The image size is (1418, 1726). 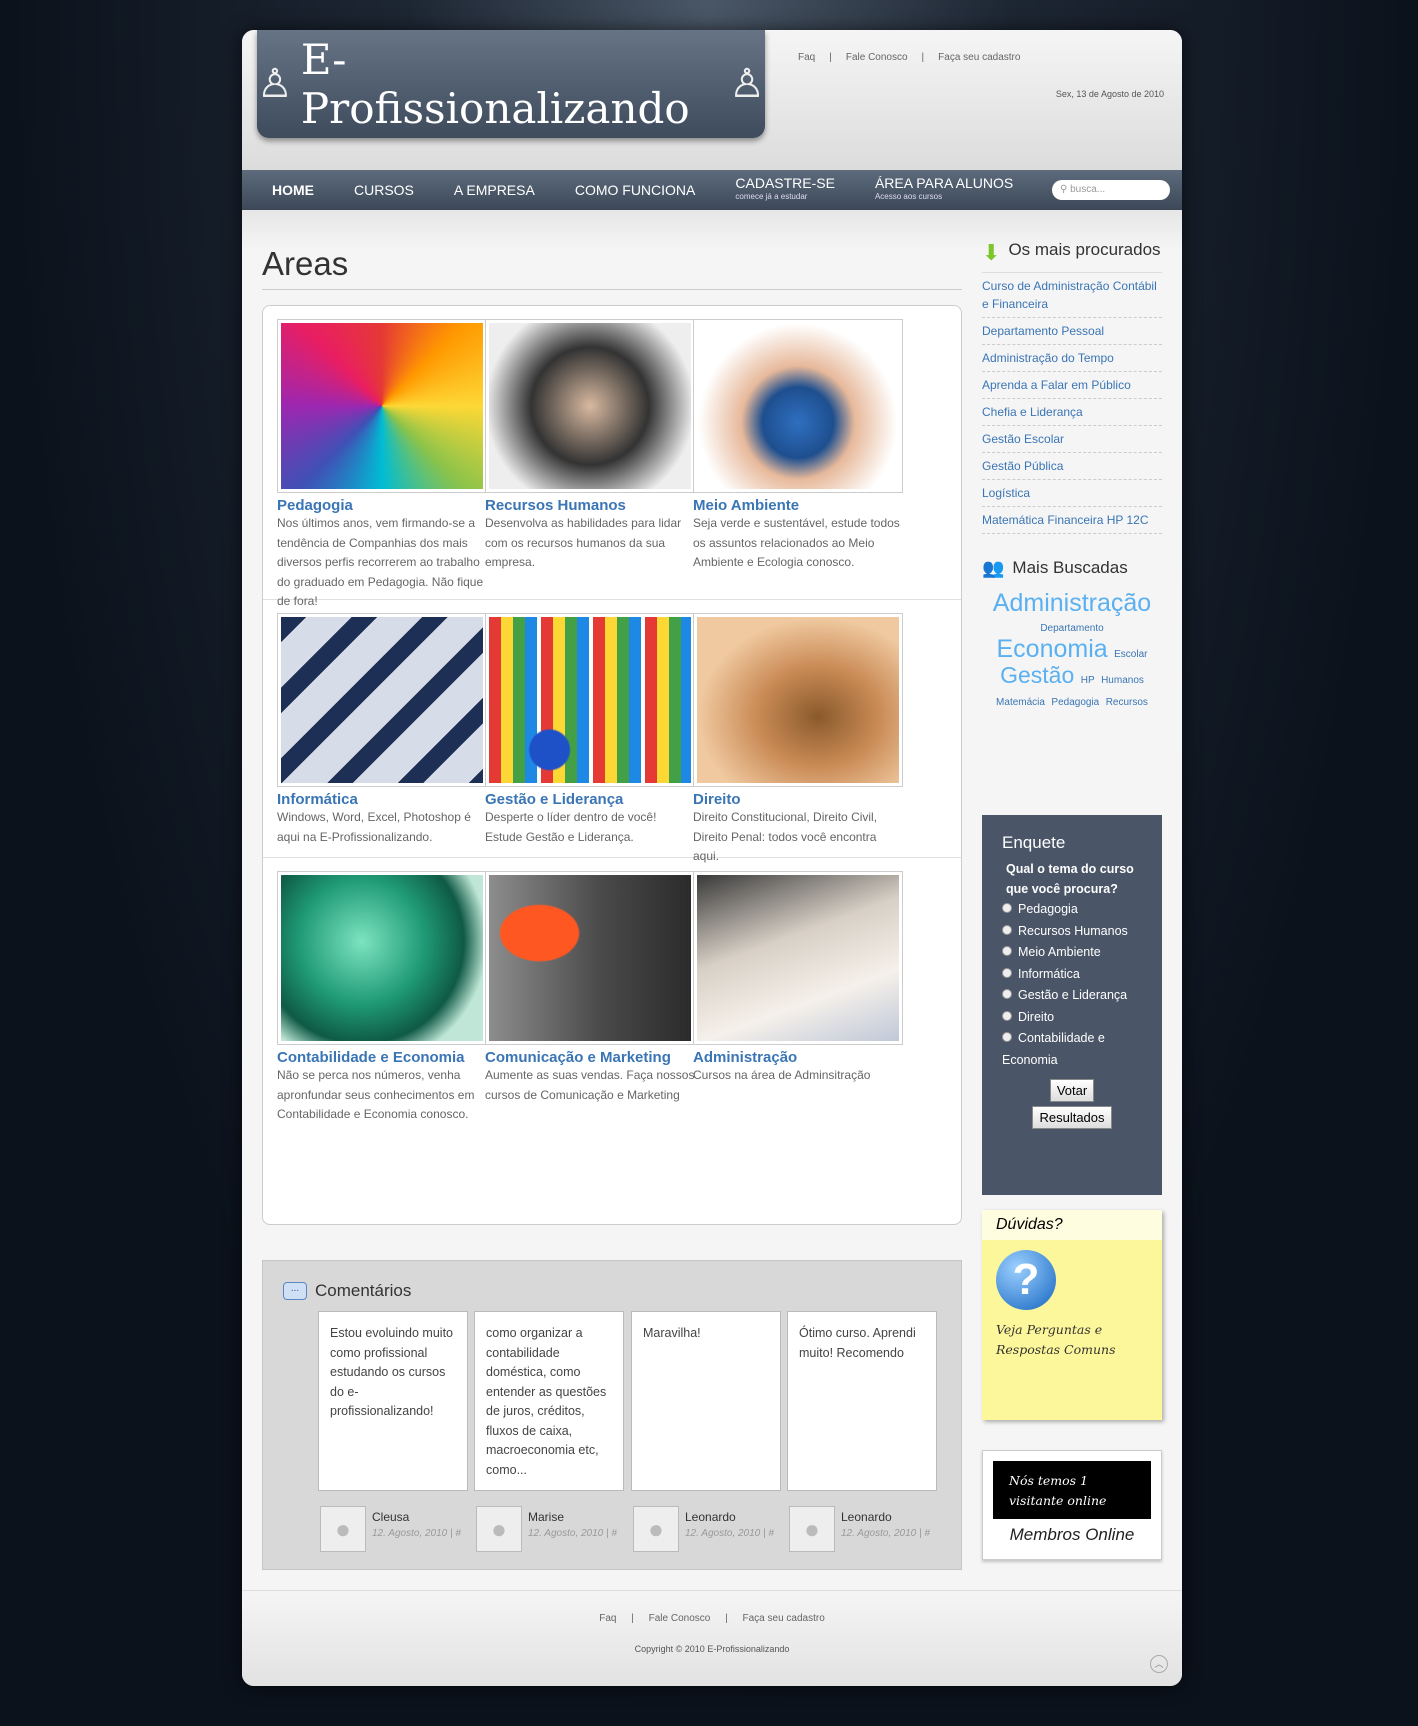 What do you see at coordinates (944, 183) in the screenshot?
I see `nav-area-alunos-label: ÁREA PARA ALUNOS` at bounding box center [944, 183].